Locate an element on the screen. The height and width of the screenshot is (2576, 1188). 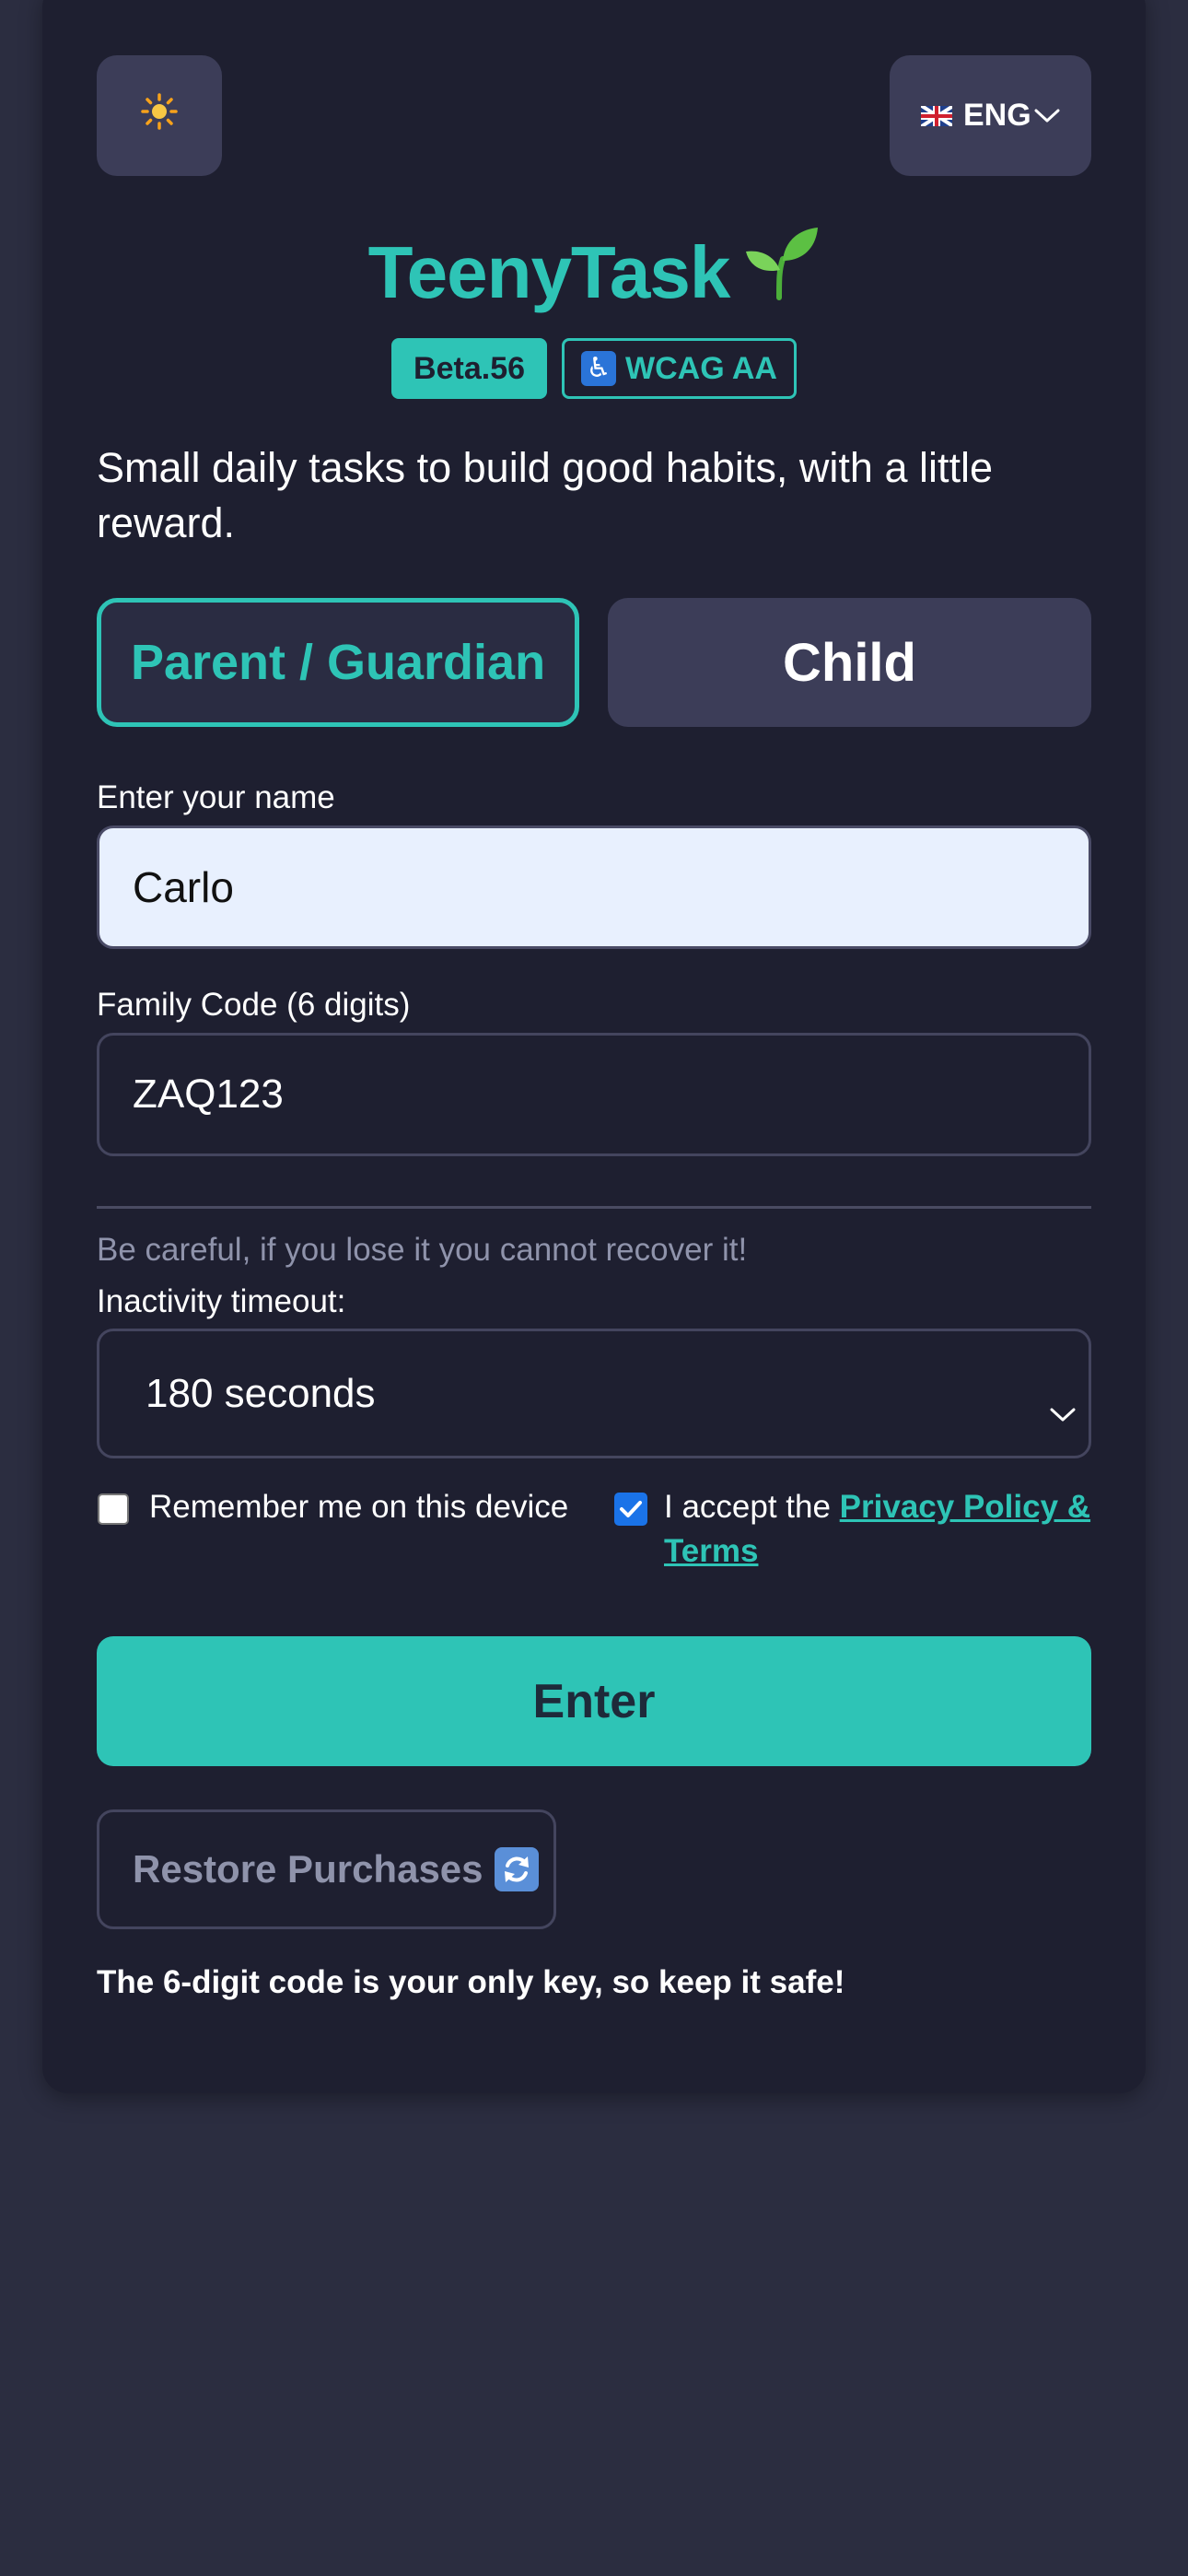
remember-me-checkbox is located at coordinates (113, 1509).